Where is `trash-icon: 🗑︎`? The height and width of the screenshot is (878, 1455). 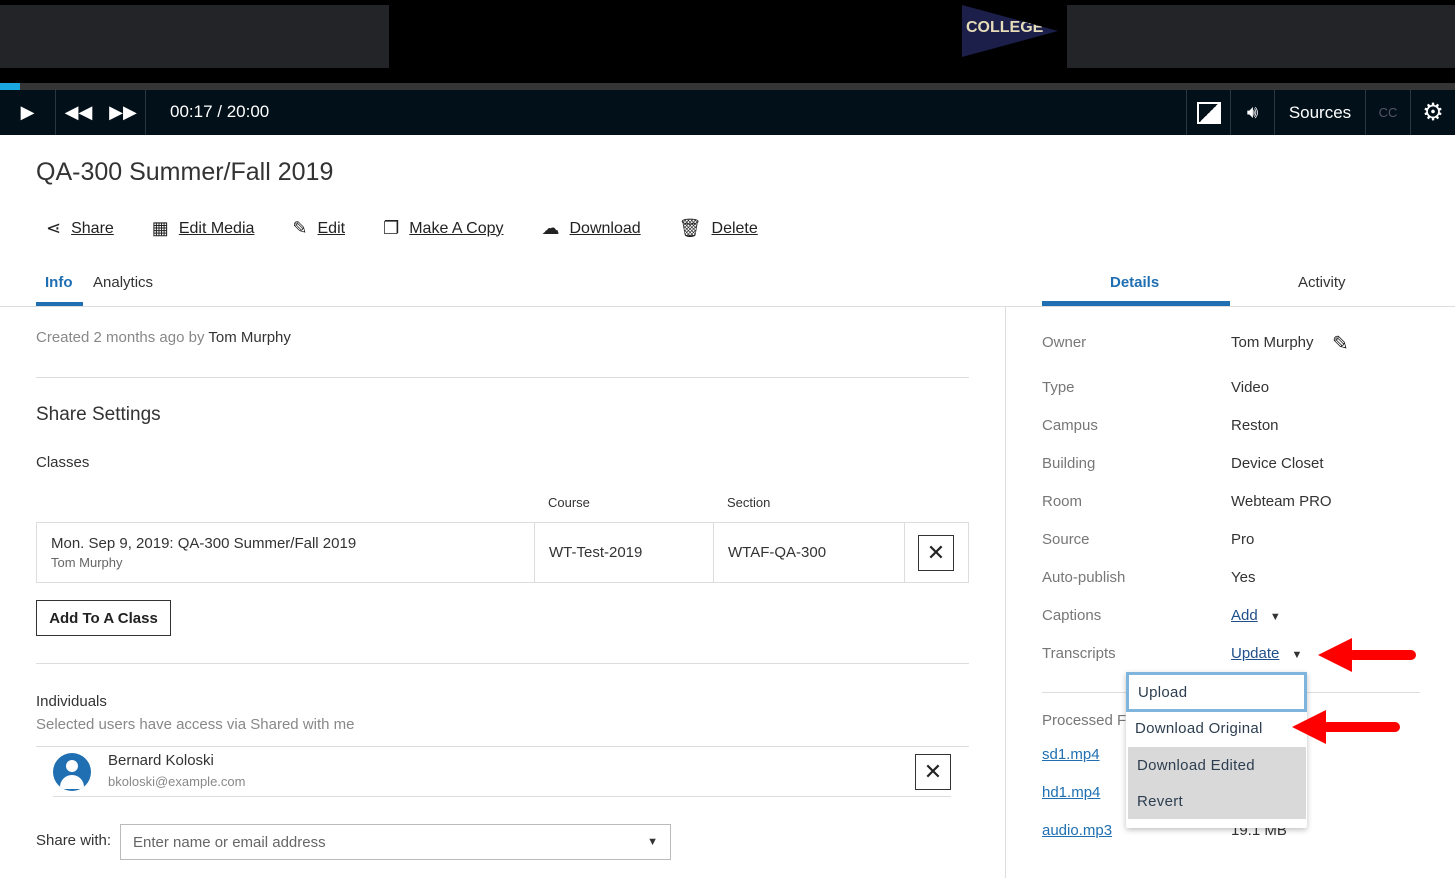 trash-icon: 🗑︎ is located at coordinates (690, 228).